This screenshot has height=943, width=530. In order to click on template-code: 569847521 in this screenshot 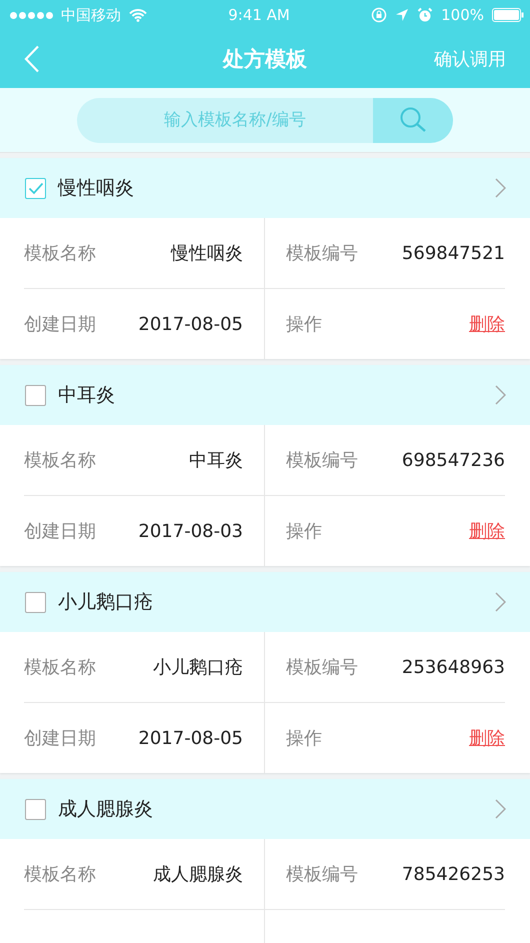, I will do `click(453, 253)`.